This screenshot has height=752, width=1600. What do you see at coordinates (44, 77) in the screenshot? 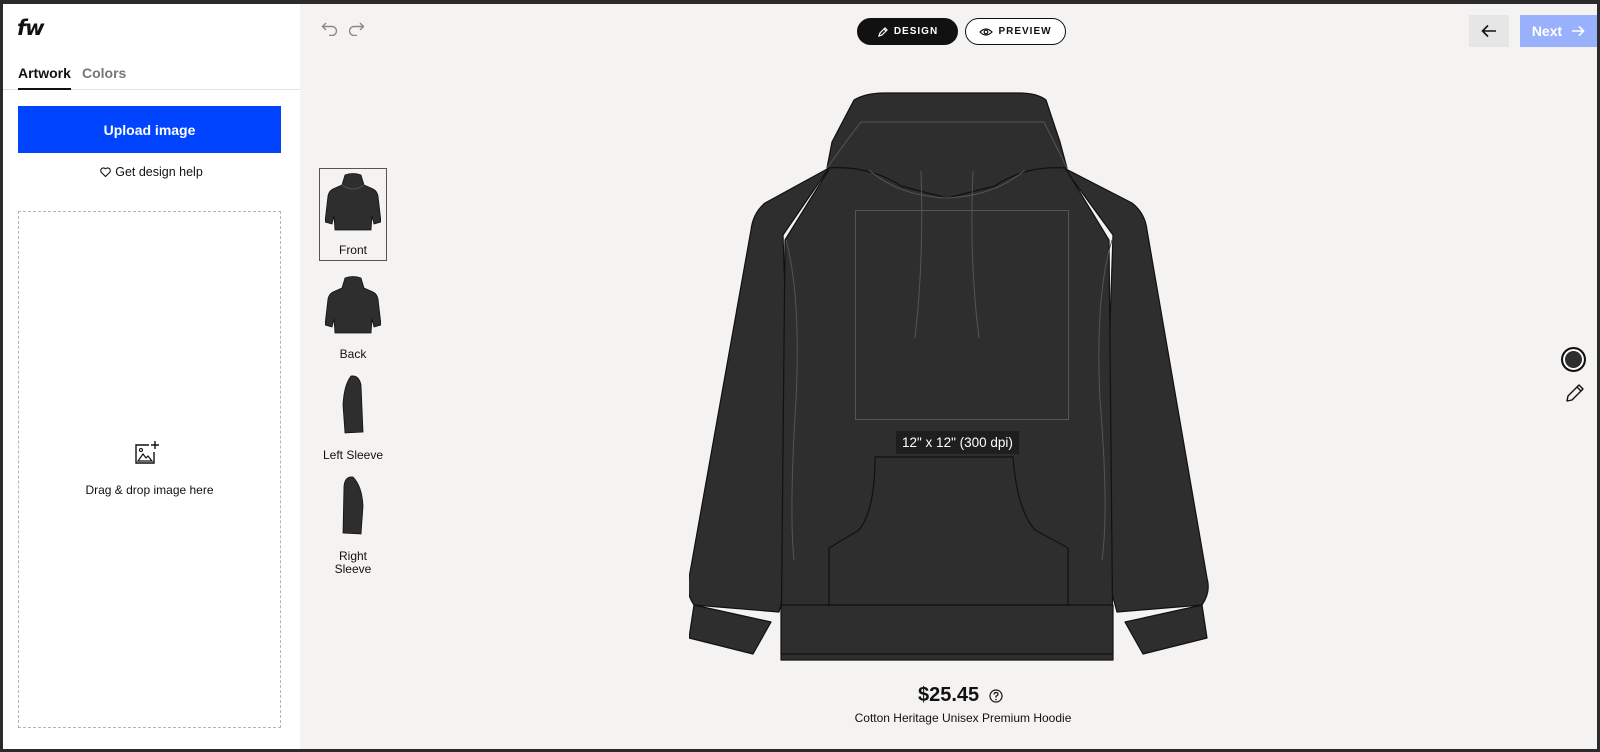
I see `tab-artwork: Artwork` at bounding box center [44, 77].